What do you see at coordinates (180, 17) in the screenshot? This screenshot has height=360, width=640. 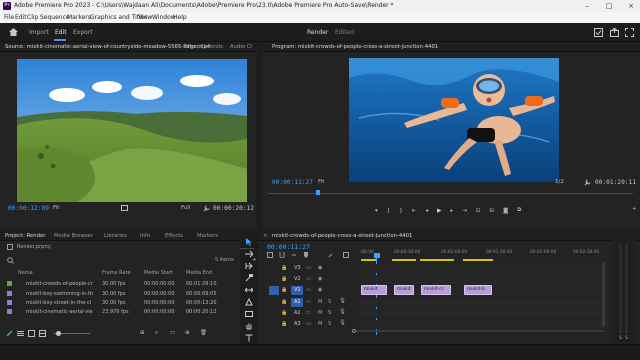 I see `menu-help: Help` at bounding box center [180, 17].